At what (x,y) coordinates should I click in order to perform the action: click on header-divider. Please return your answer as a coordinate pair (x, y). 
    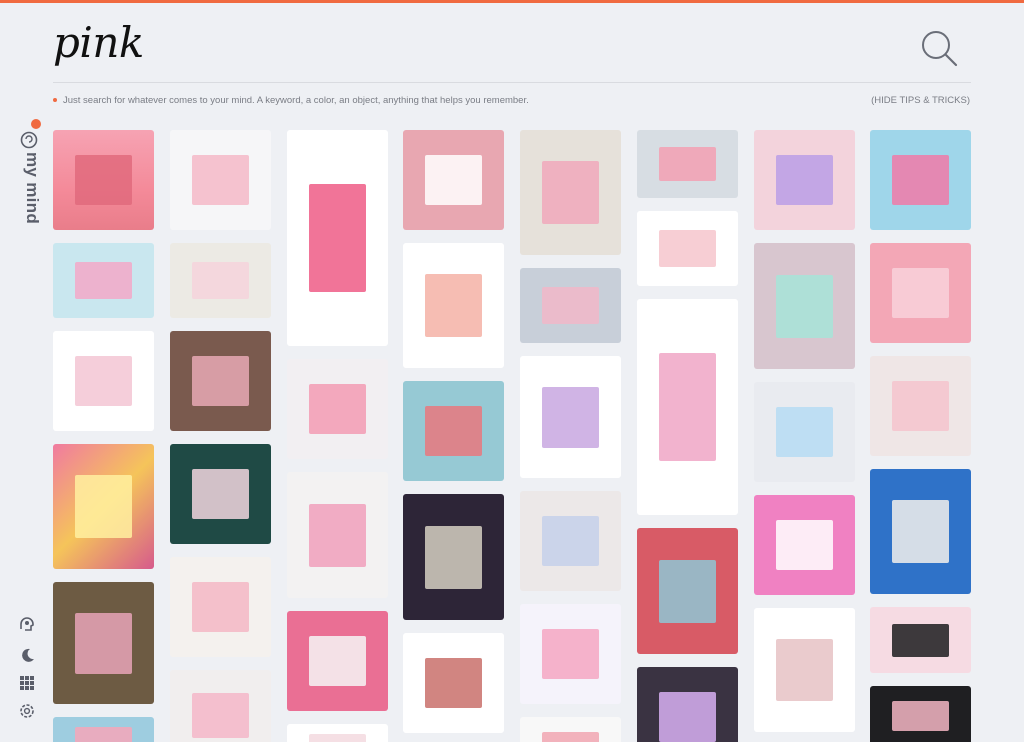
    Looking at the image, I should click on (512, 82).